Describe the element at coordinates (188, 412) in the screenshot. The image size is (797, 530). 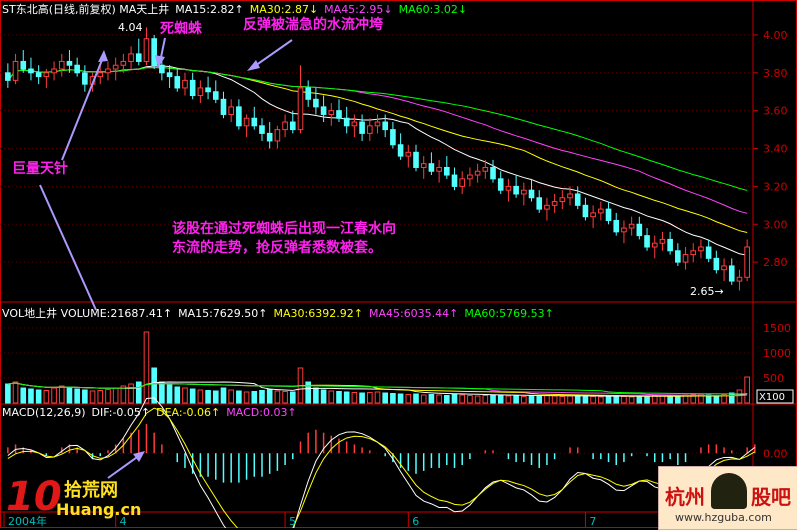
I see `macd-dea-label: DEA:-0.06↑` at that location.